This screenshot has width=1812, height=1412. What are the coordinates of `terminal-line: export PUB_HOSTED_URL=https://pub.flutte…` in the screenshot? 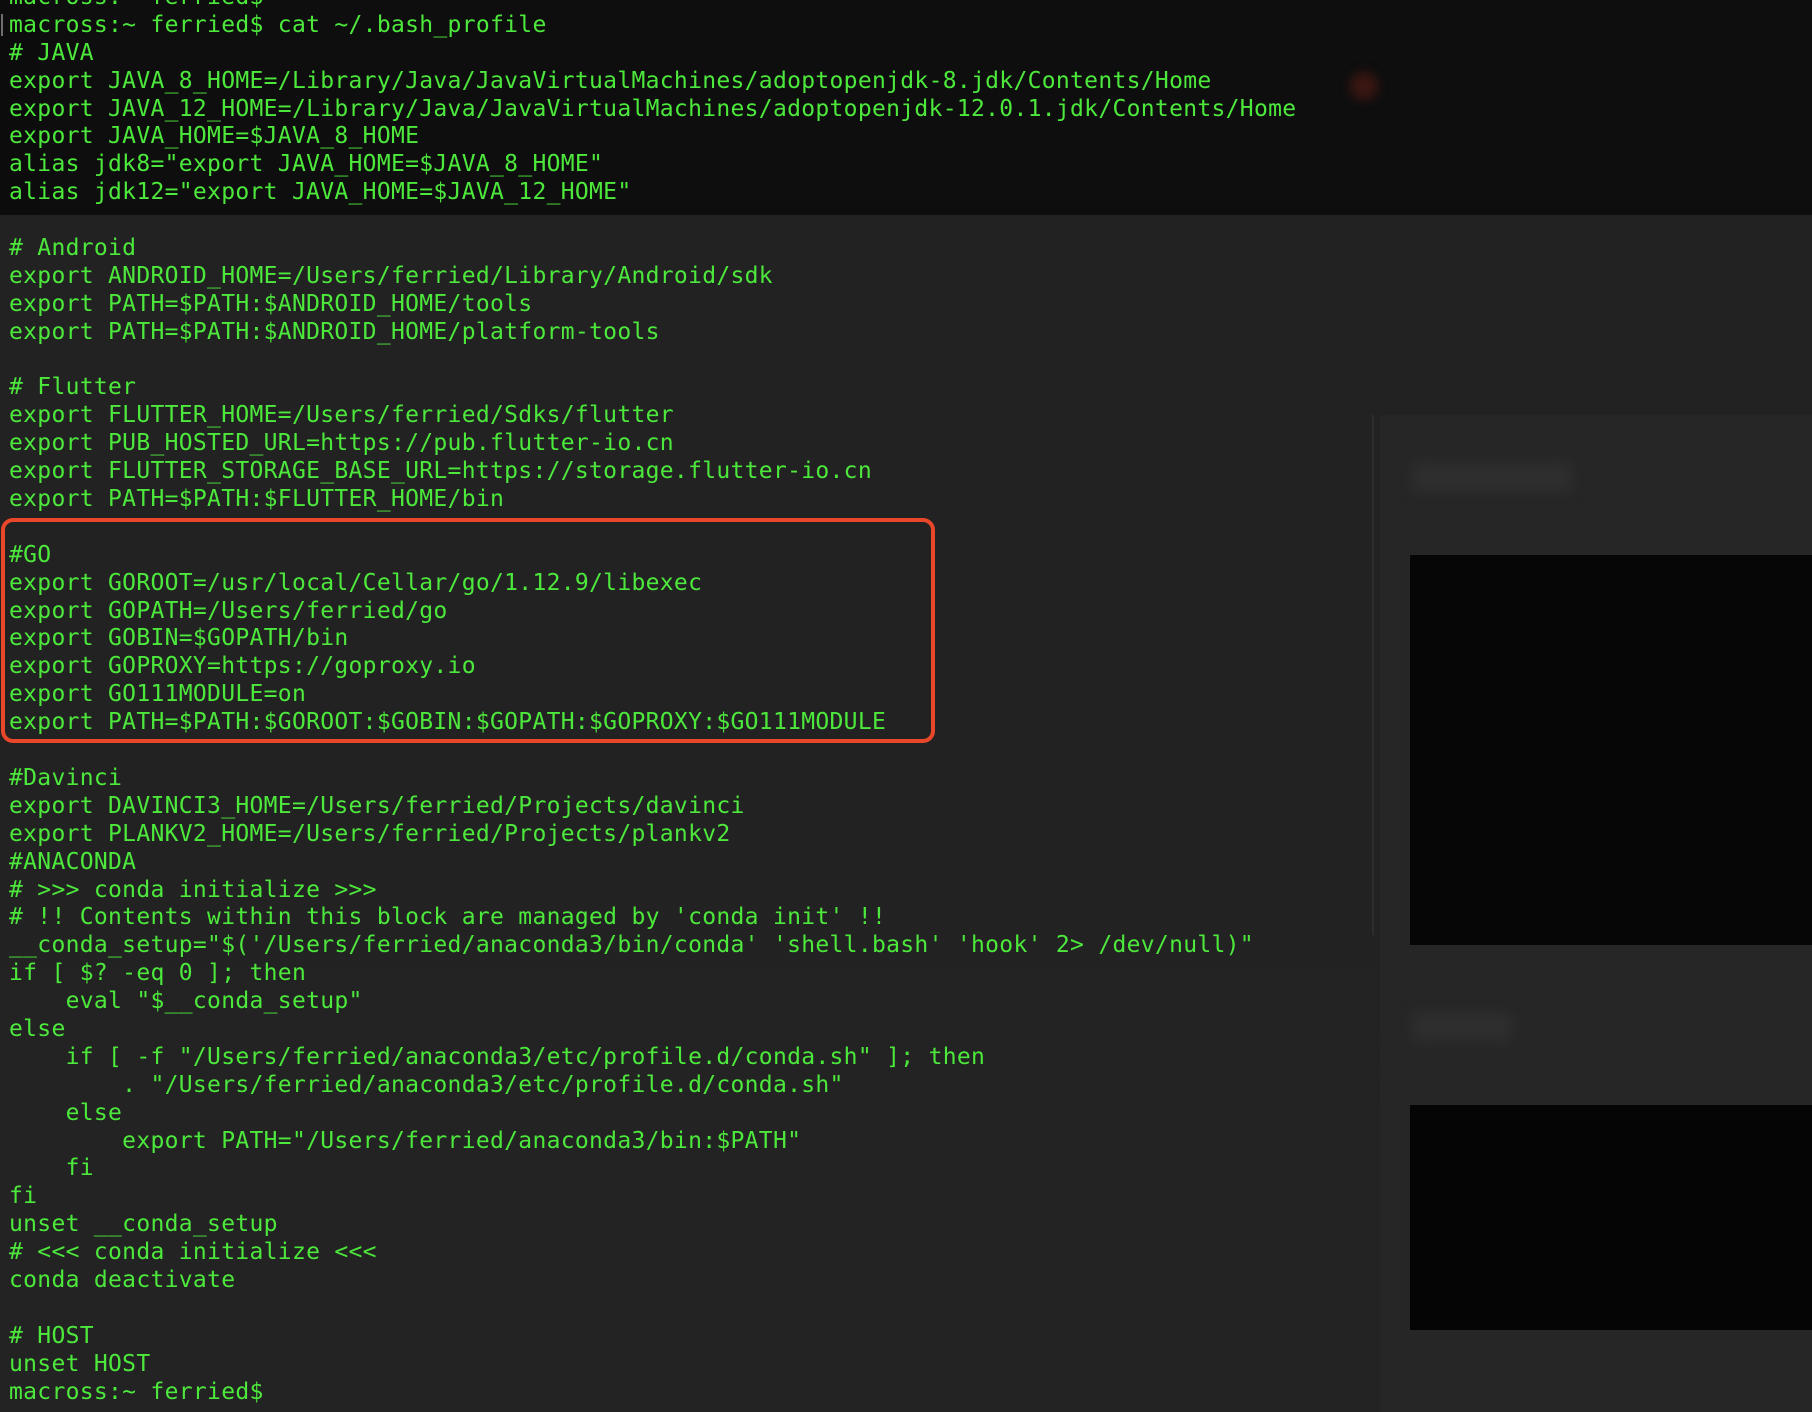 It's located at (341, 443).